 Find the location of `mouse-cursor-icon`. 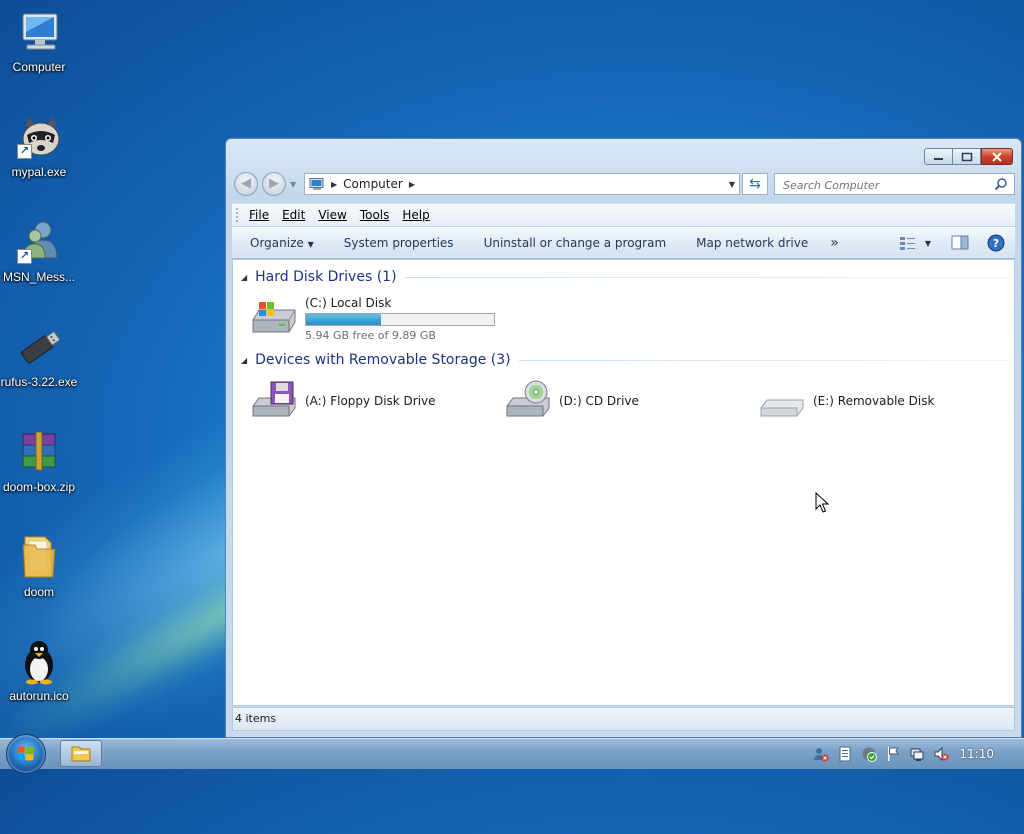

mouse-cursor-icon is located at coordinates (822, 502).